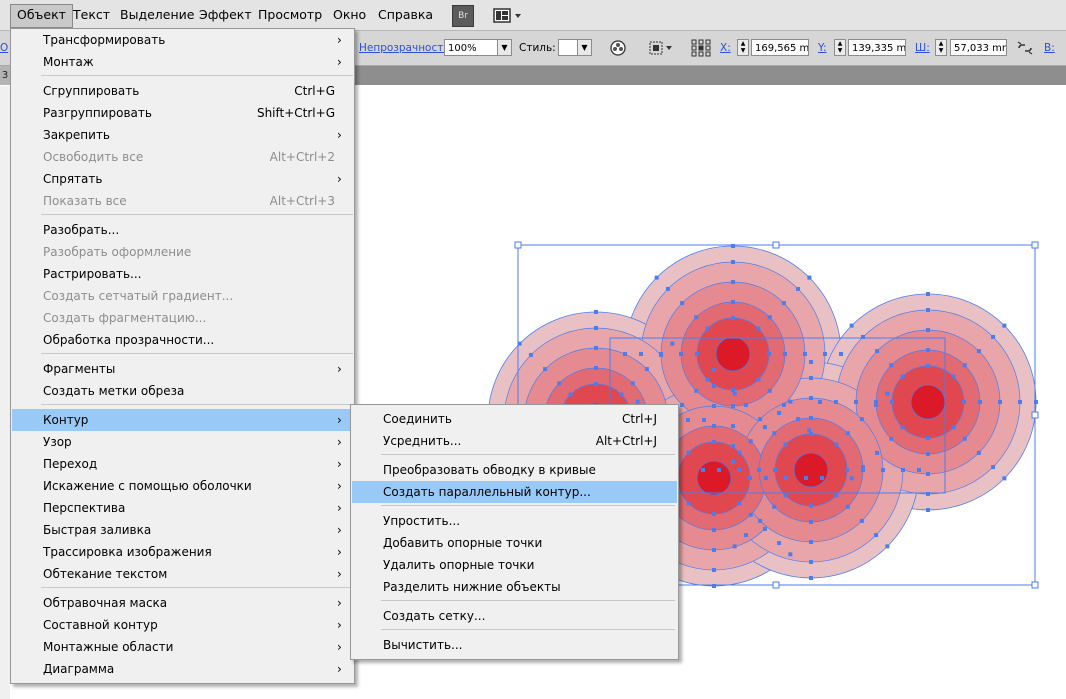 Image resolution: width=1066 pixels, height=699 pixels. What do you see at coordinates (295, 113) in the screenshot?
I see `menu-item-shortcut: Shift+Ctrl+G` at bounding box center [295, 113].